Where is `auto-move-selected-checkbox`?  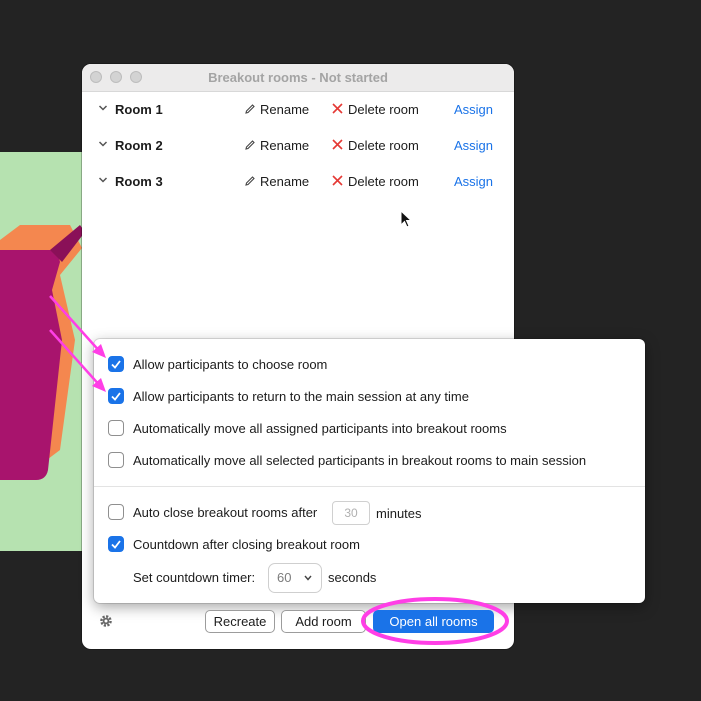 auto-move-selected-checkbox is located at coordinates (116, 460).